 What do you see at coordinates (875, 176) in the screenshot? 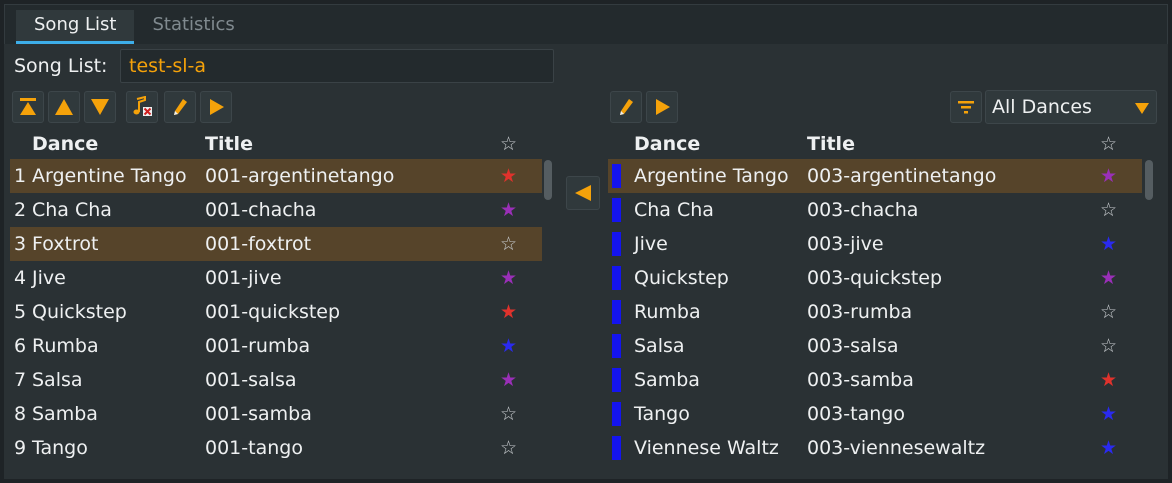
I see `table-row: Argentine Tango 003-argentinetango ★` at bounding box center [875, 176].